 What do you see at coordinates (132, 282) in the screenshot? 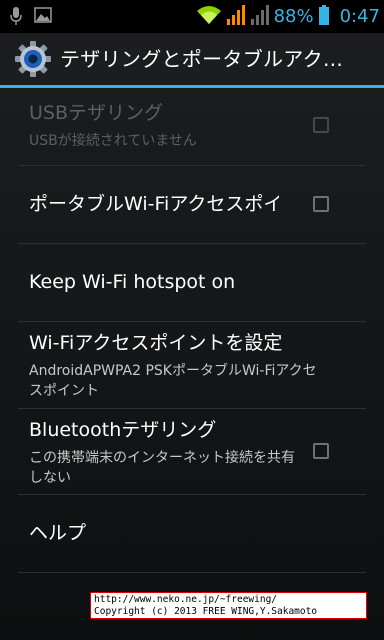
I see `keep-wifi-hotspot-on-title: Keep Wi-Fi hotspot on` at bounding box center [132, 282].